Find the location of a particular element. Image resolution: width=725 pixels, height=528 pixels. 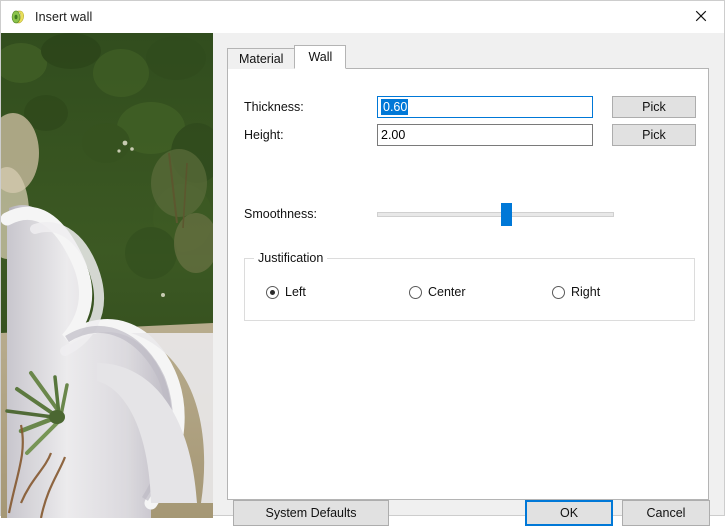

radio-center: Center is located at coordinates (437, 292).